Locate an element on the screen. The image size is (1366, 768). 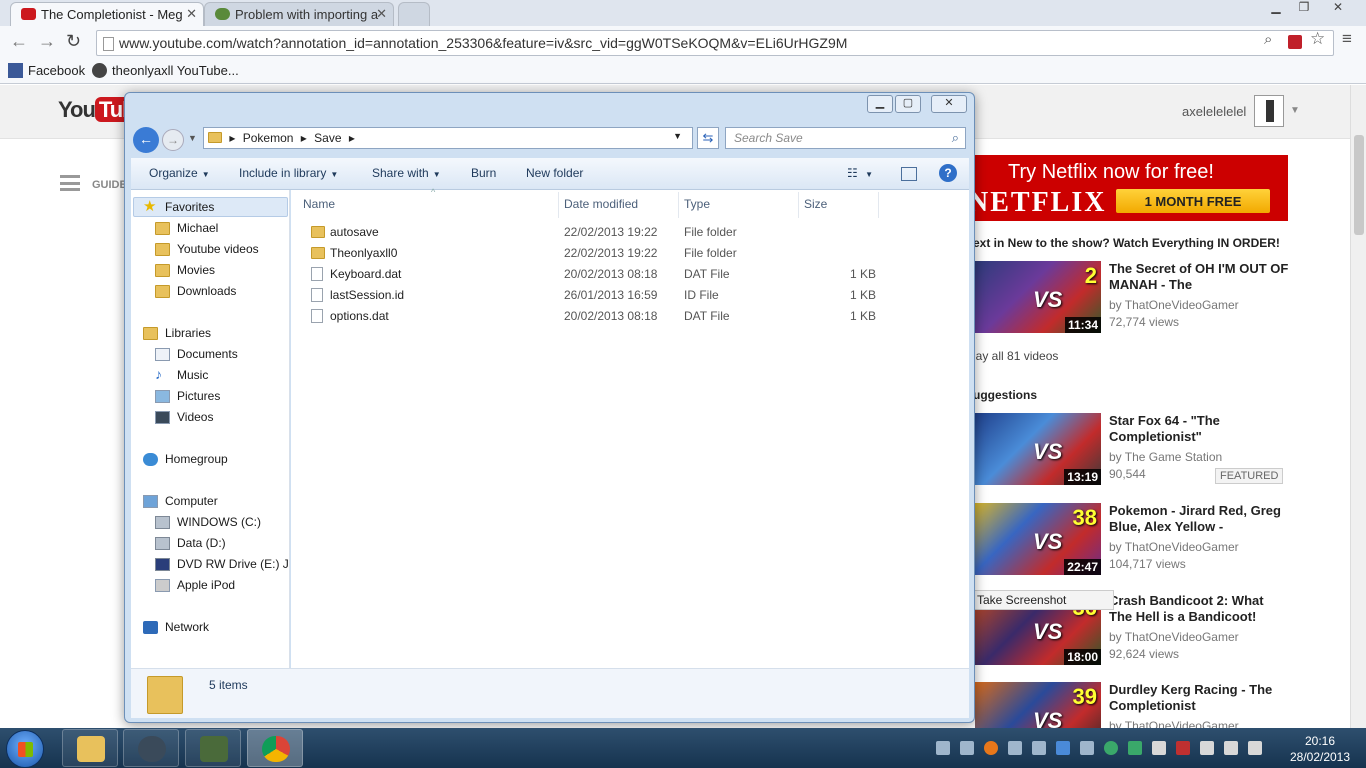
share-with-button: Share with ▼ is located at coordinates (406, 173).